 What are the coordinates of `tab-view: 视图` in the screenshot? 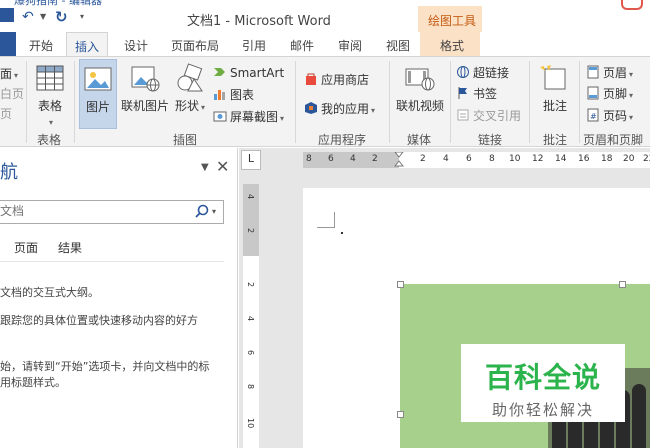 It's located at (398, 45).